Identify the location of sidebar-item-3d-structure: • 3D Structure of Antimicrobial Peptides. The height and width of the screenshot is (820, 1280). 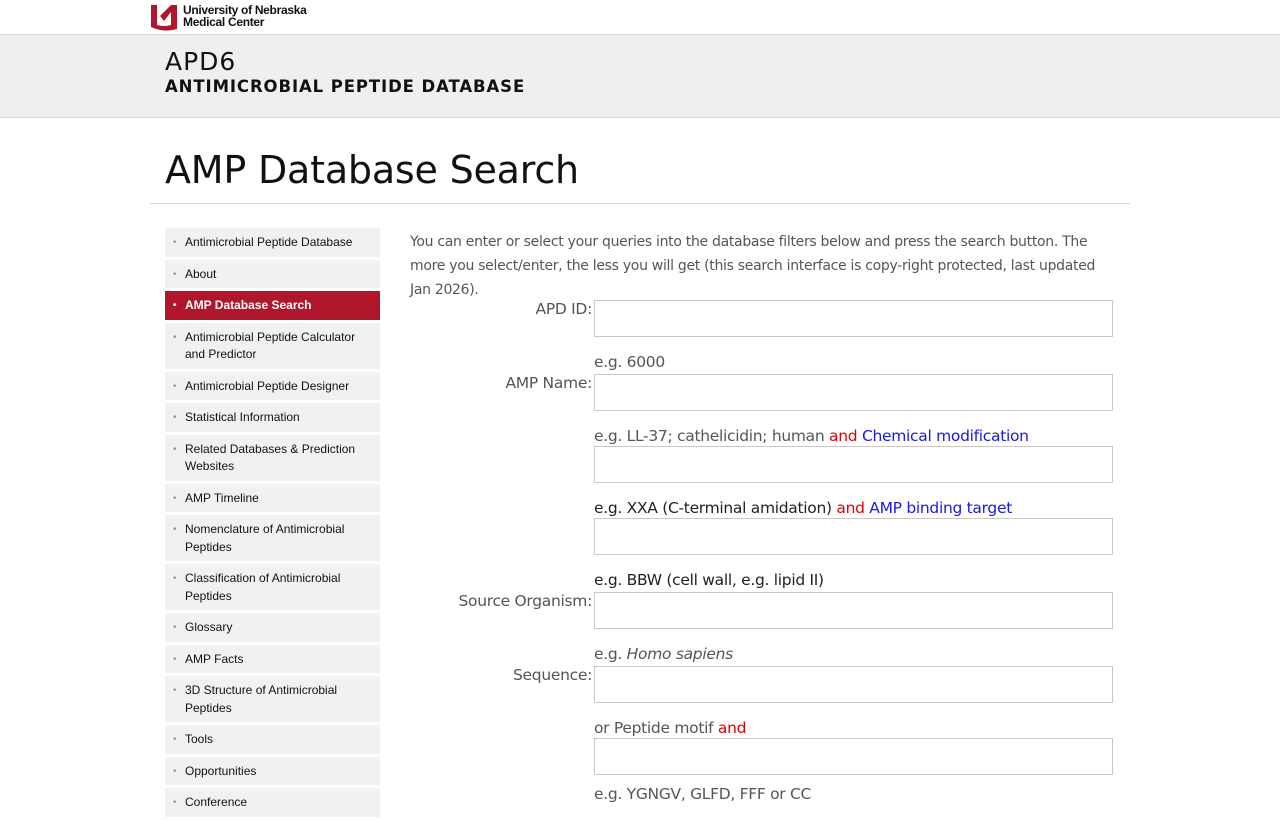
(272, 699).